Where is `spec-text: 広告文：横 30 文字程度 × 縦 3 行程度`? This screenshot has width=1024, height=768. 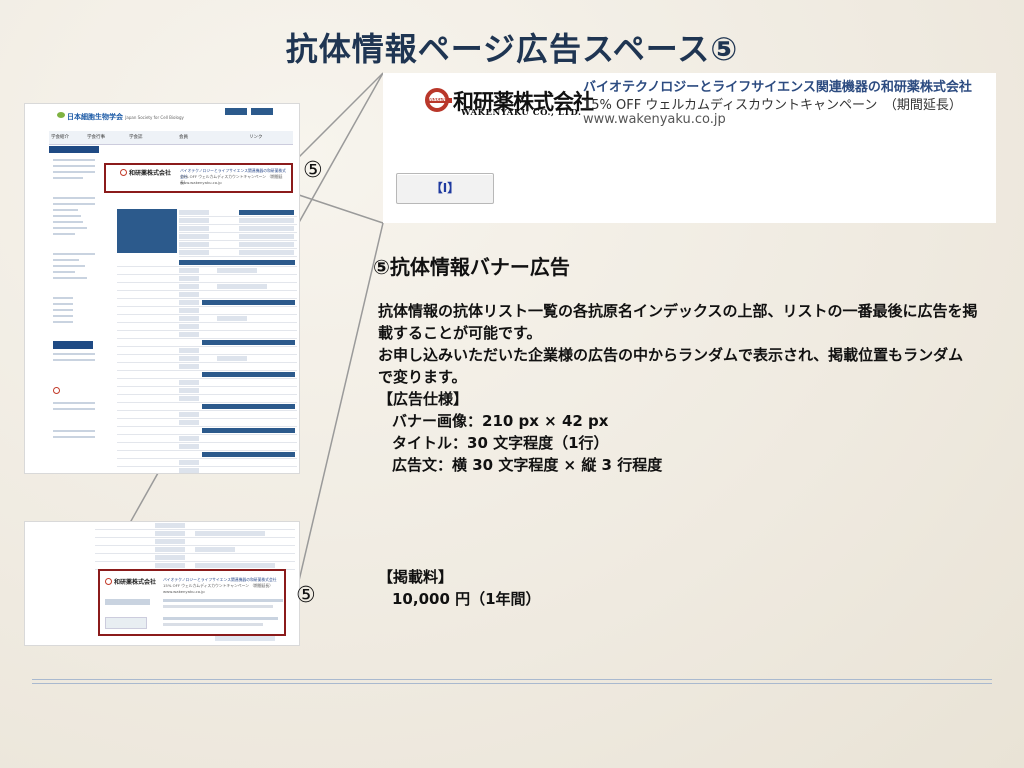 spec-text: 広告文：横 30 文字程度 × 縦 3 行程度 is located at coordinates (527, 465).